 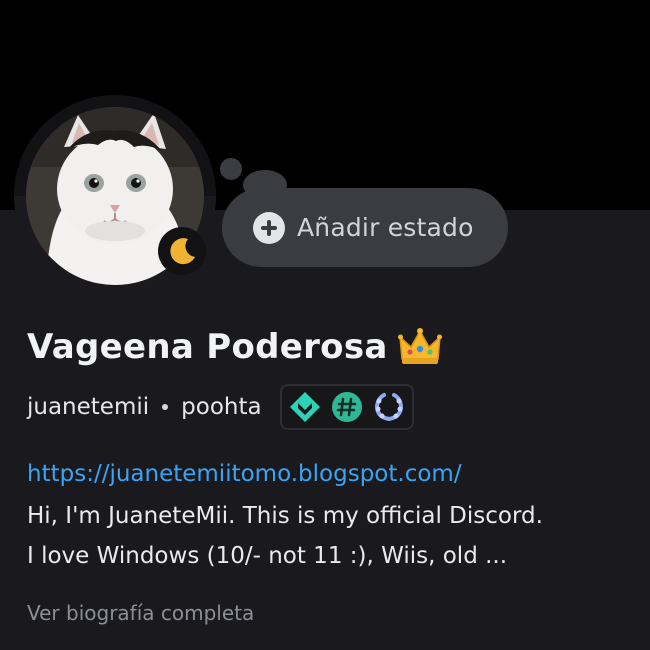 I want to click on add-status-button: Añadir estado, so click(x=365, y=227).